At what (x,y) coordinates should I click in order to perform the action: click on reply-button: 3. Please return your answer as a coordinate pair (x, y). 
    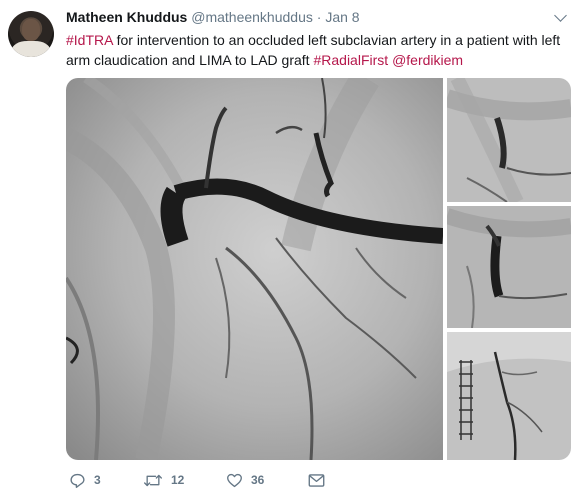
    Looking at the image, I should click on (85, 480).